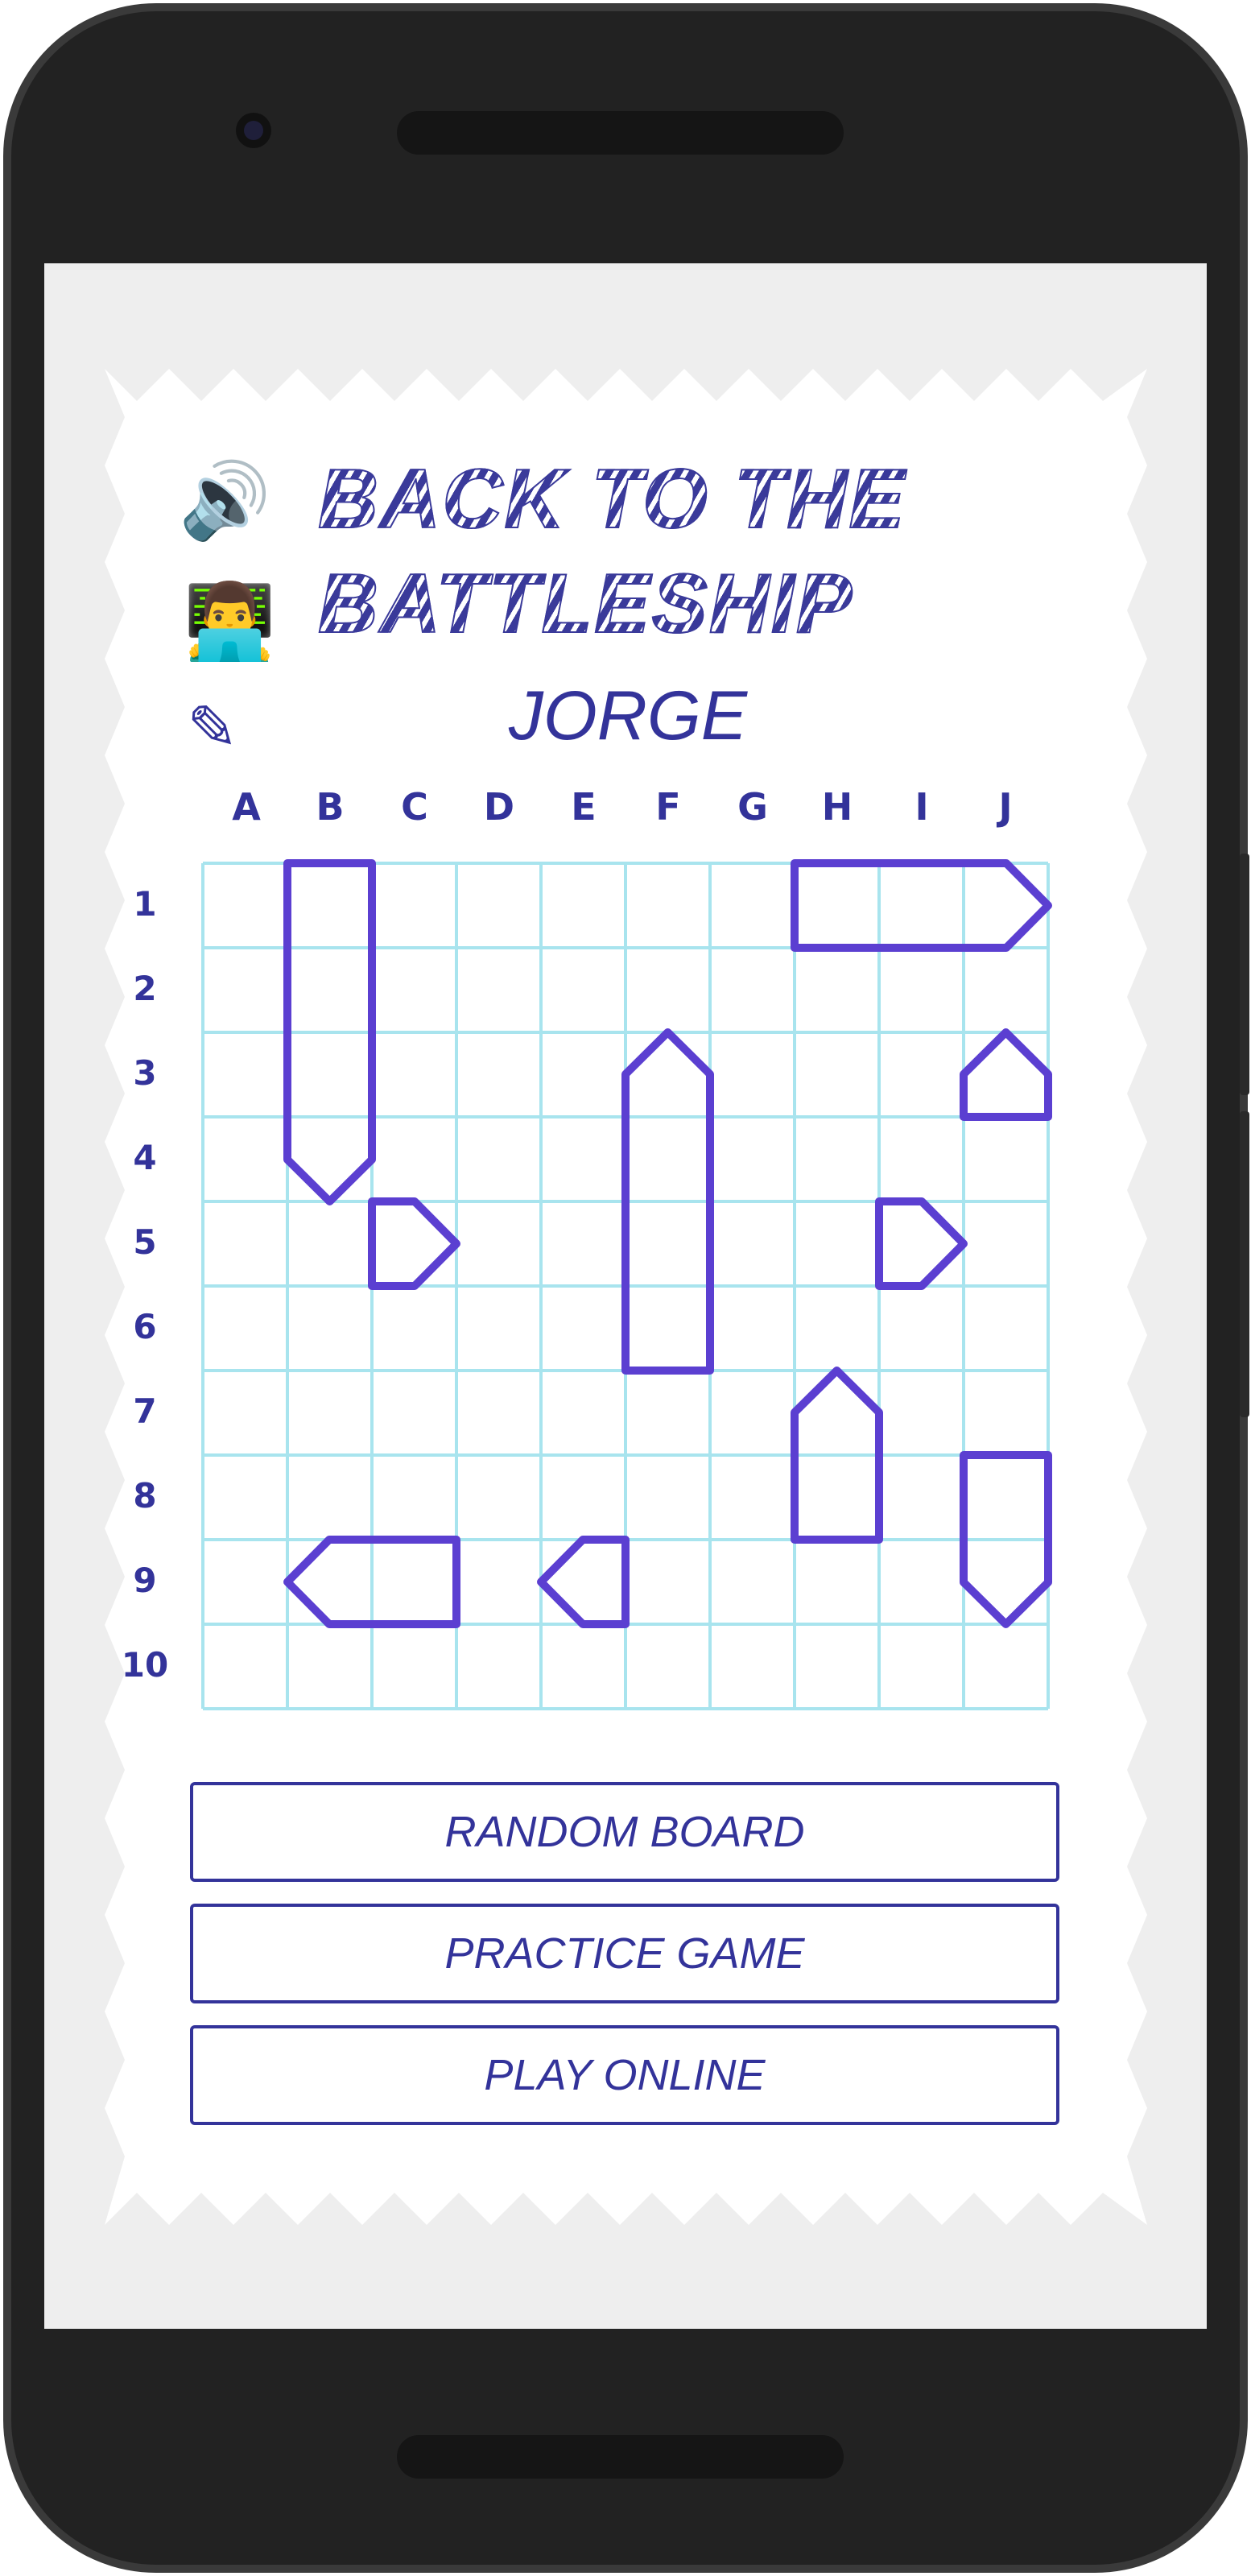 The width and height of the screenshot is (1251, 2576). Describe the element at coordinates (225, 501) in the screenshot. I see `speaker-icon: 🔊` at that location.